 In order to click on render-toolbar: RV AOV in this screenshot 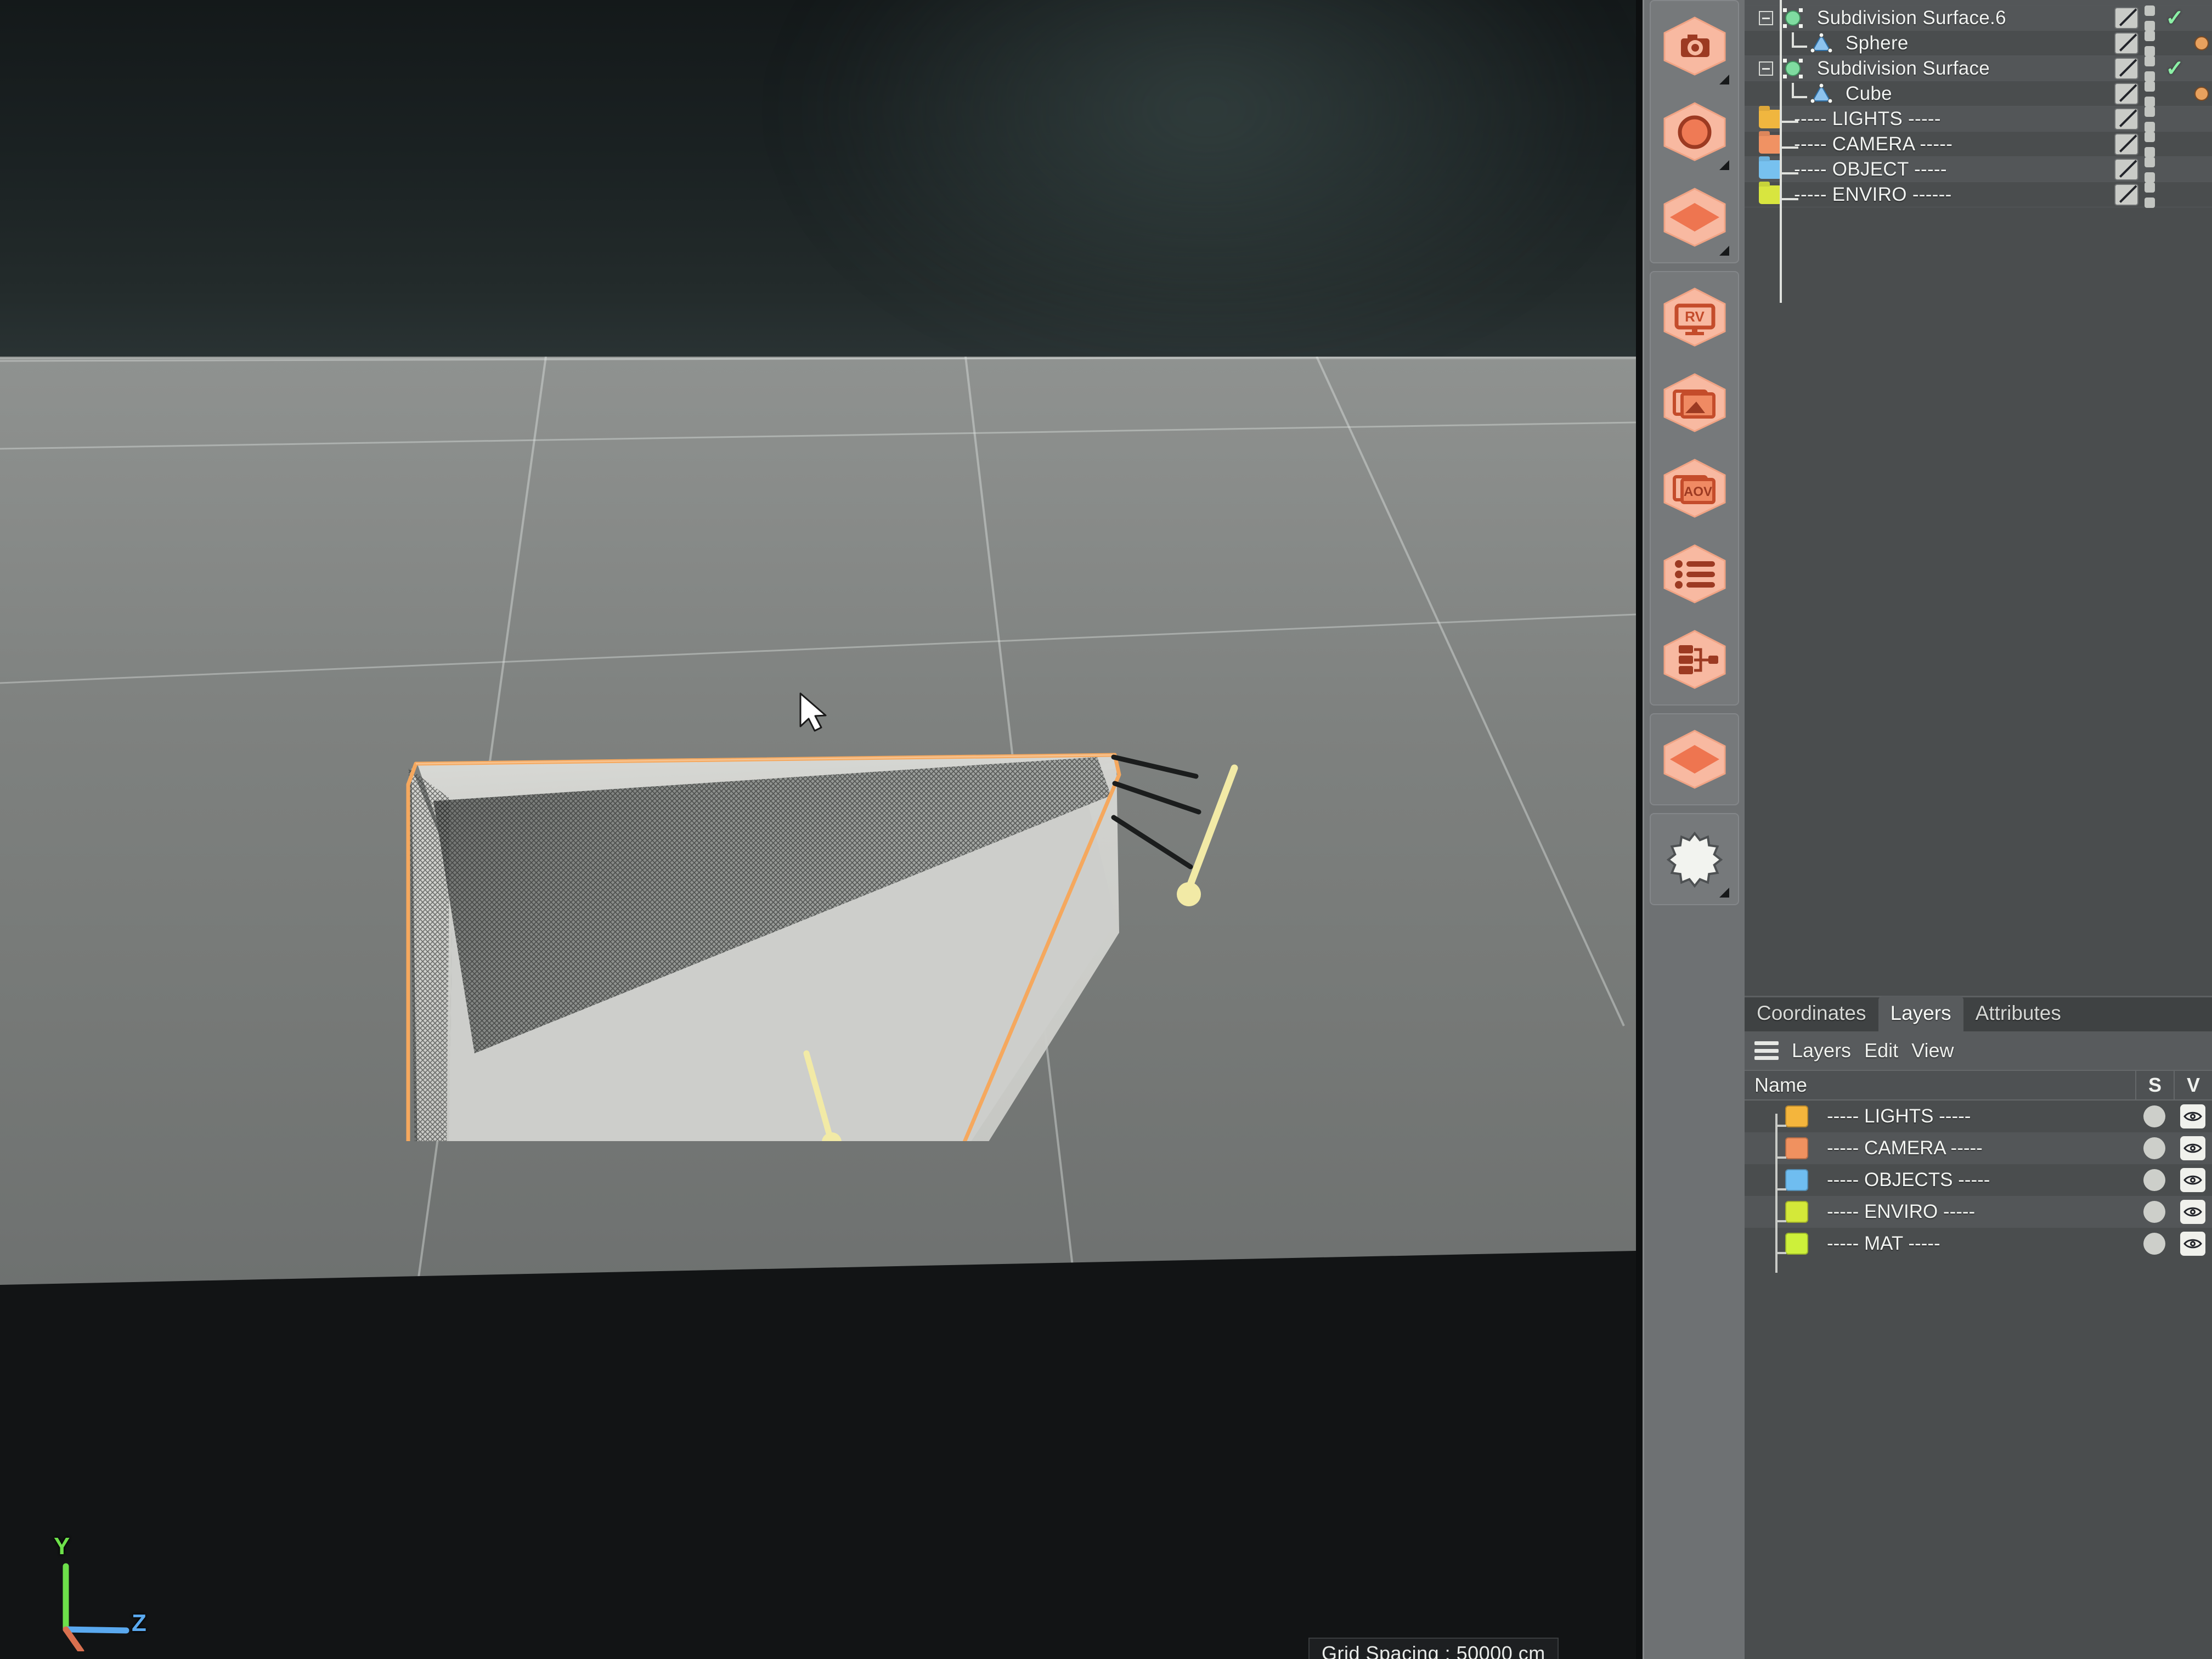, I will do `click(1694, 830)`.